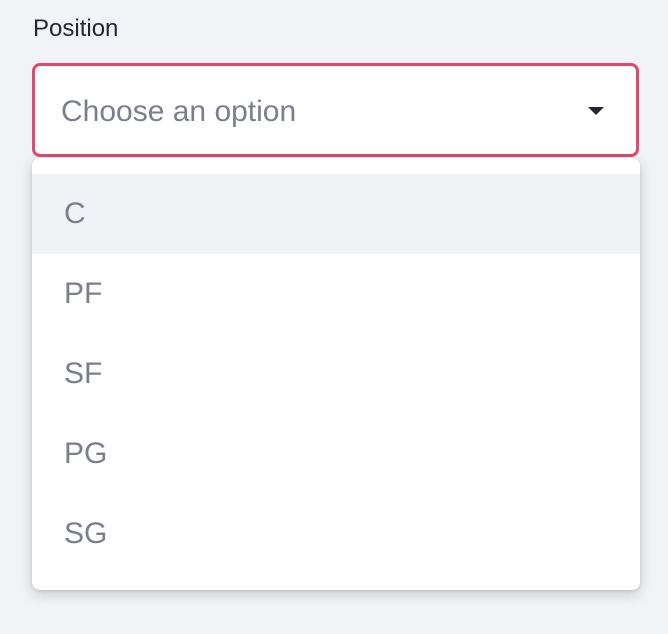  I want to click on position-label: Position, so click(76, 28).